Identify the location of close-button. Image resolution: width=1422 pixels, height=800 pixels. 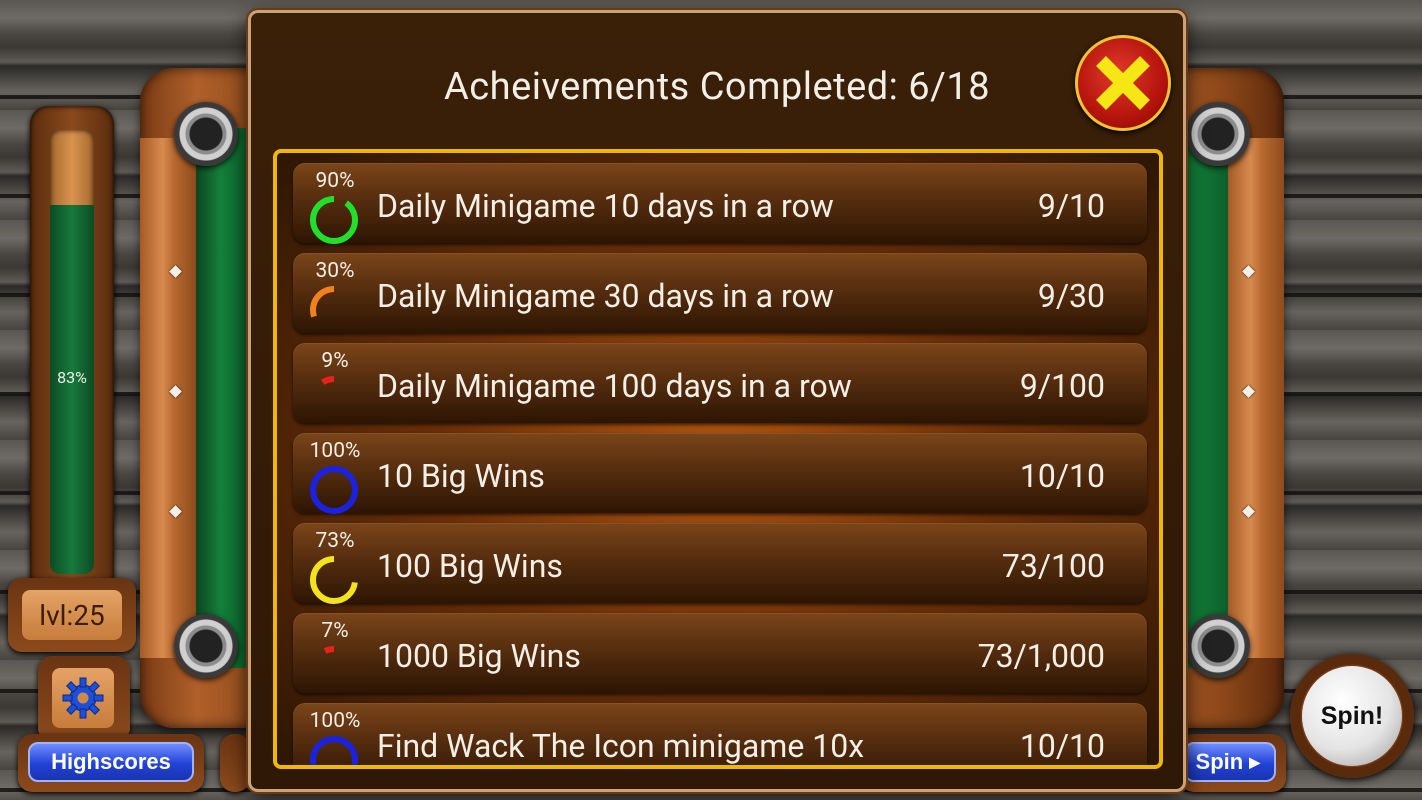
(1123, 83).